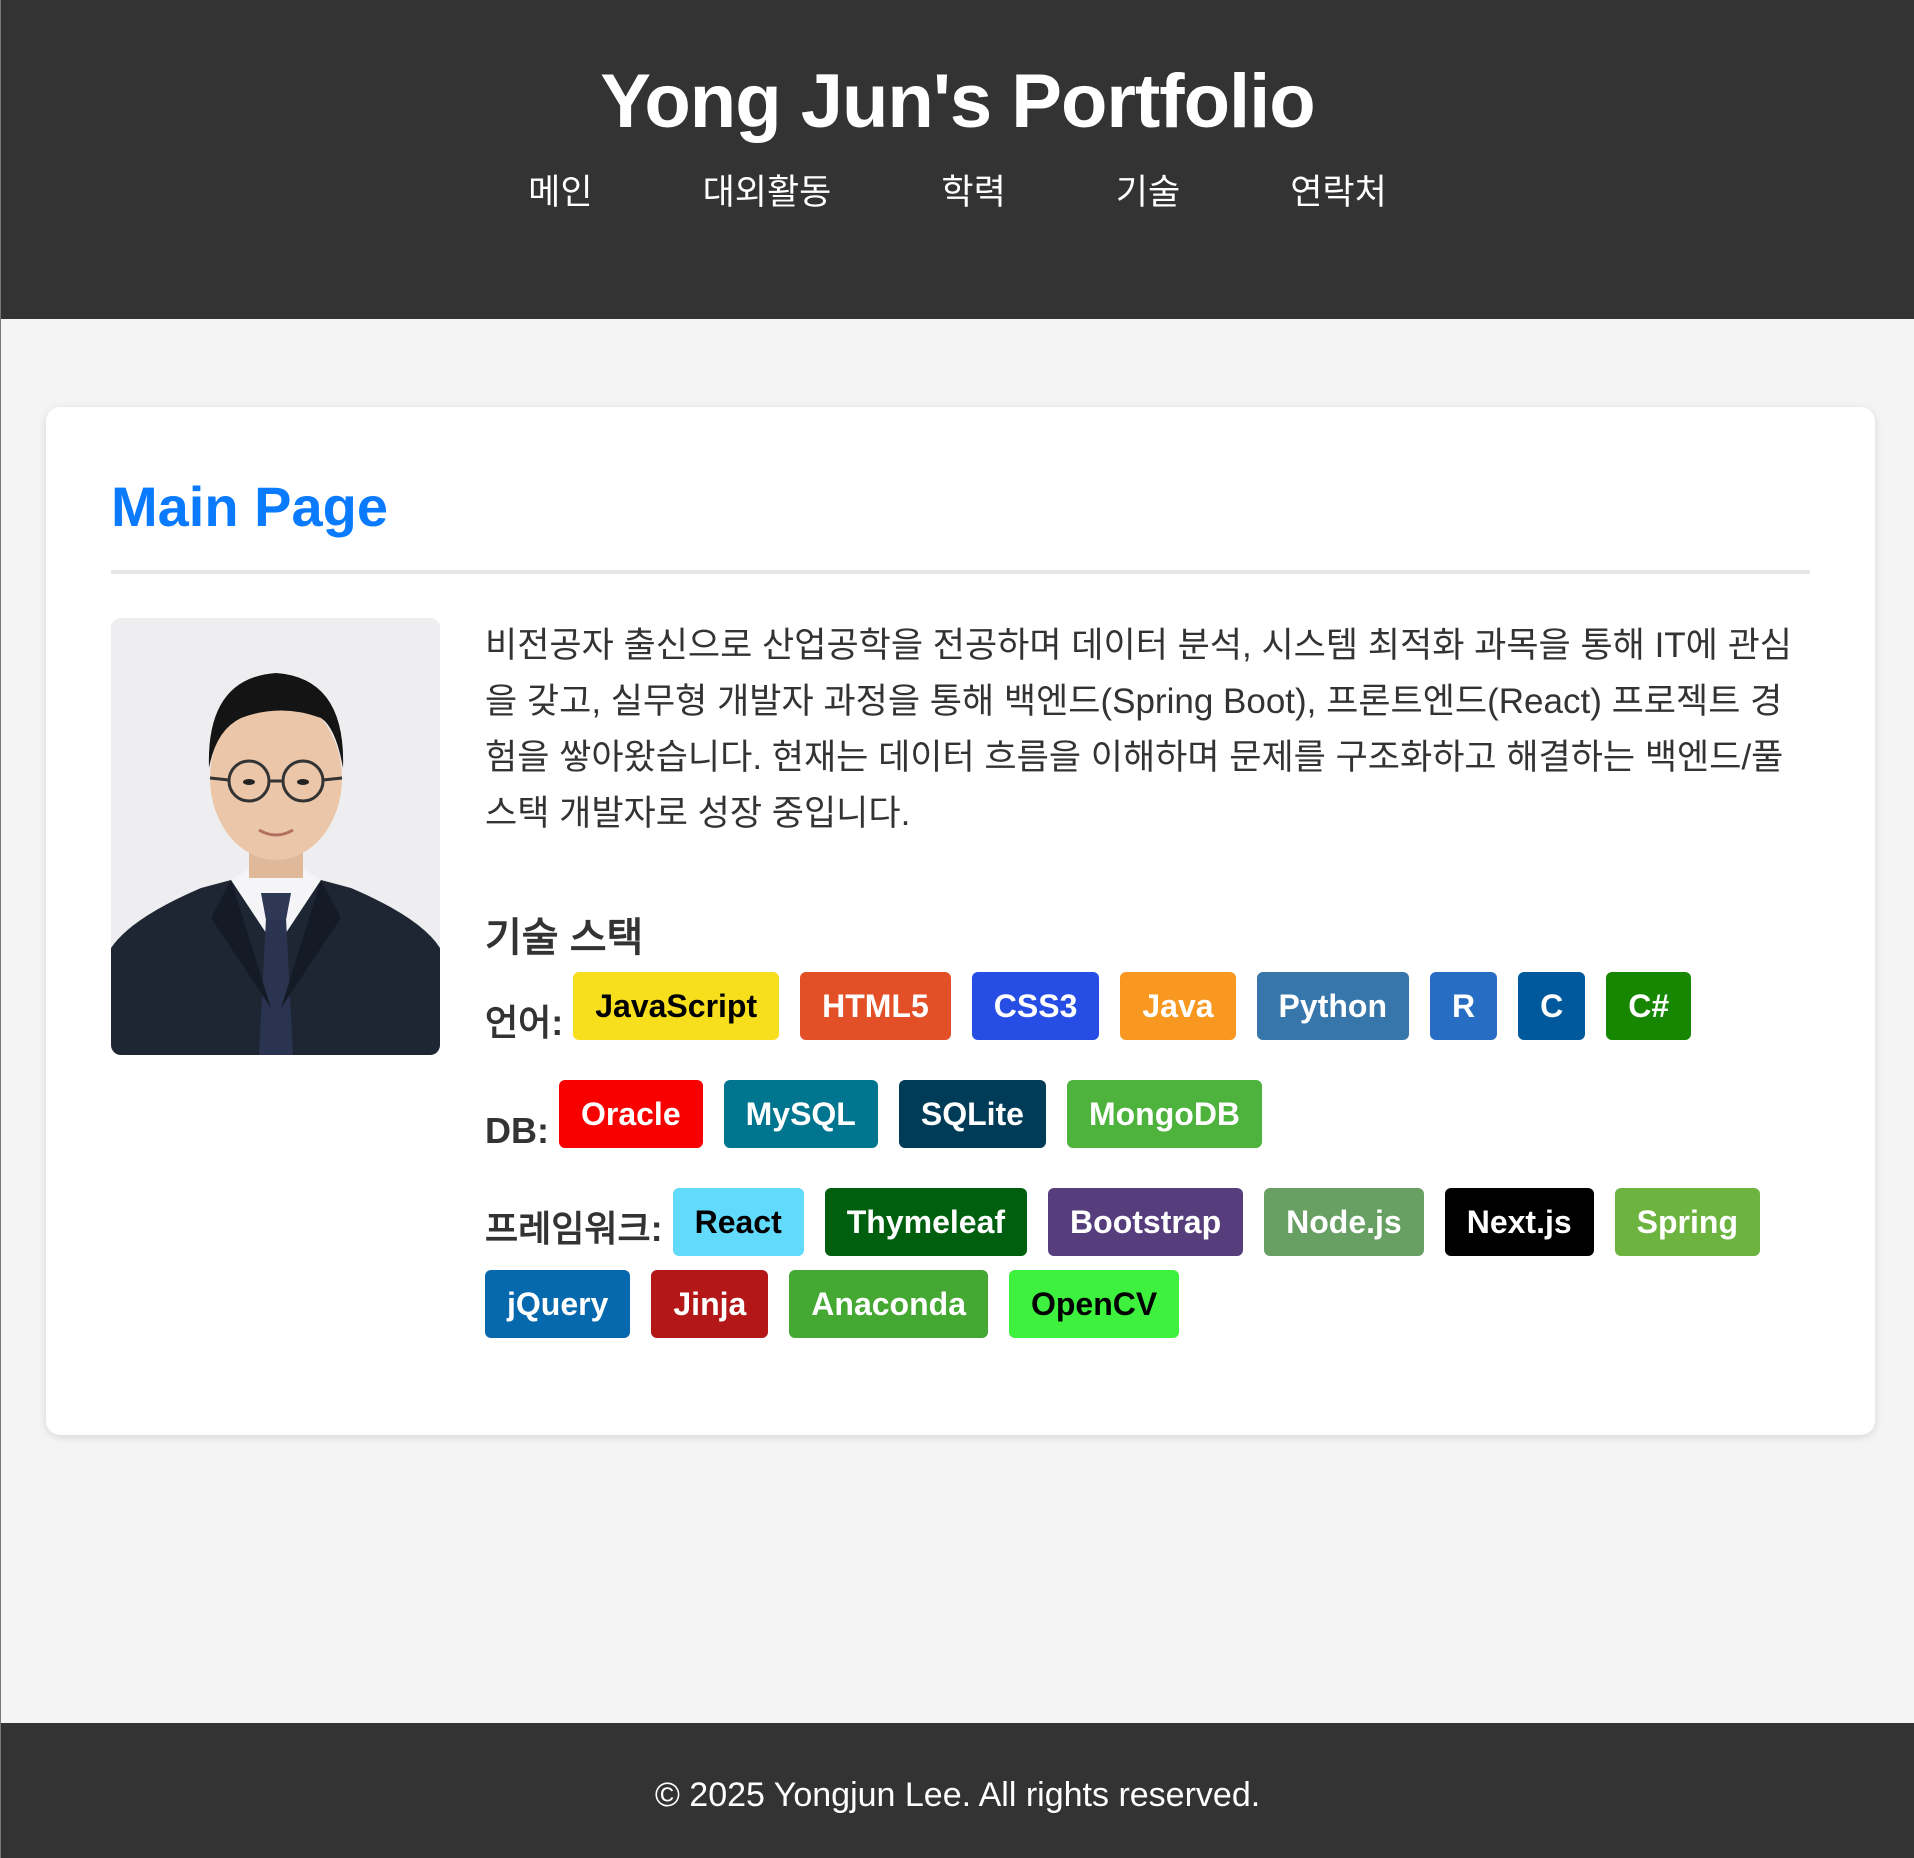 The height and width of the screenshot is (1858, 1914). What do you see at coordinates (558, 1304) in the screenshot?
I see `badge-jquery: jQuery` at bounding box center [558, 1304].